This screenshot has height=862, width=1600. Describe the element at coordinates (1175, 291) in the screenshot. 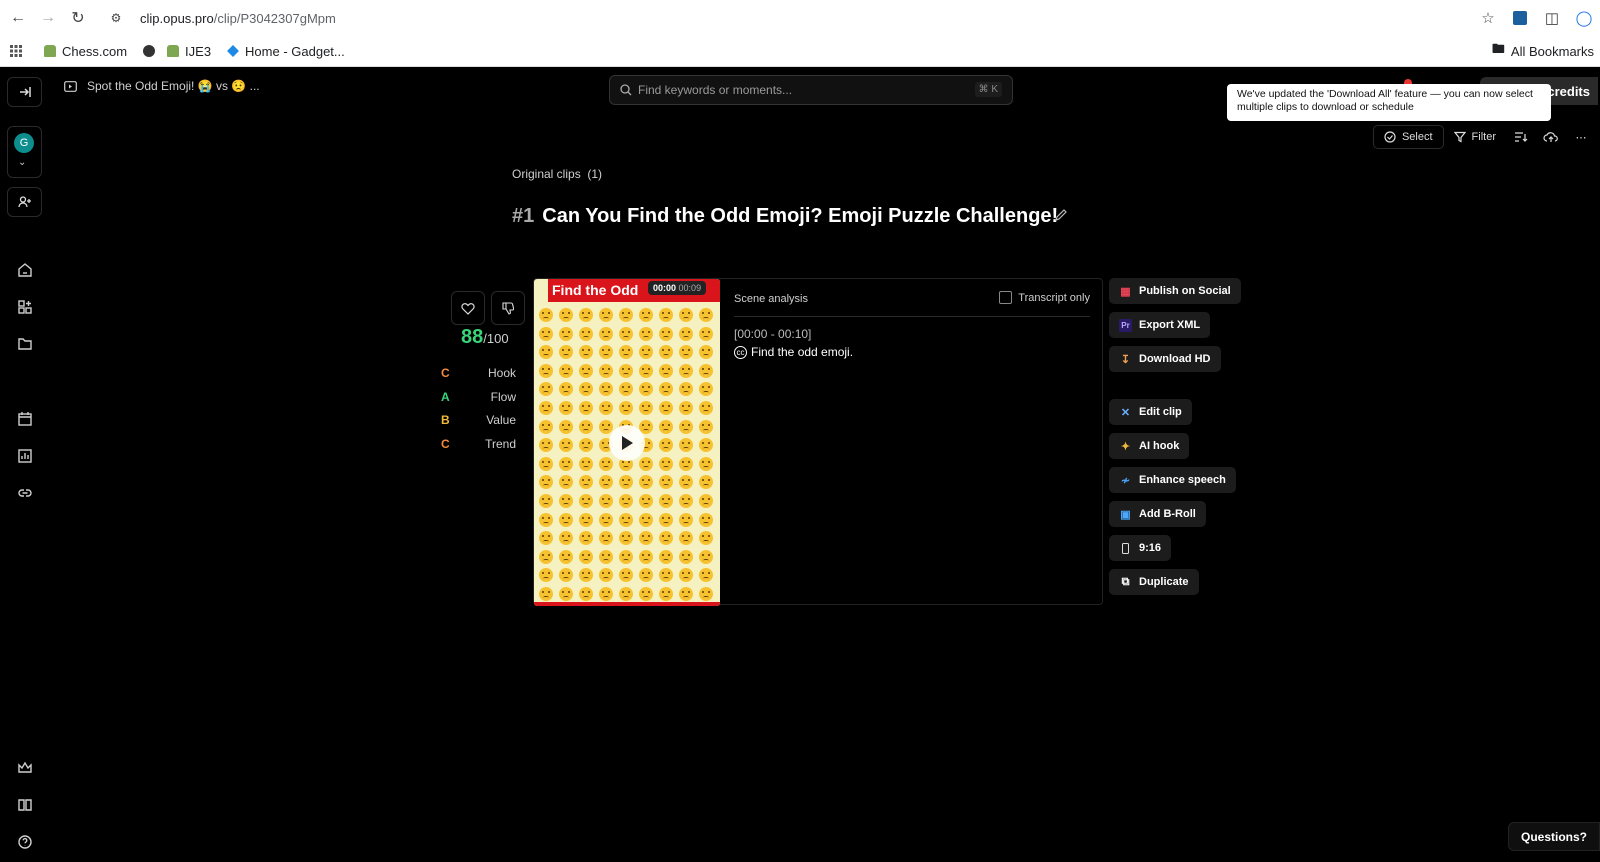

I see `publish-on-social-button: ▦ Publish on Social` at that location.